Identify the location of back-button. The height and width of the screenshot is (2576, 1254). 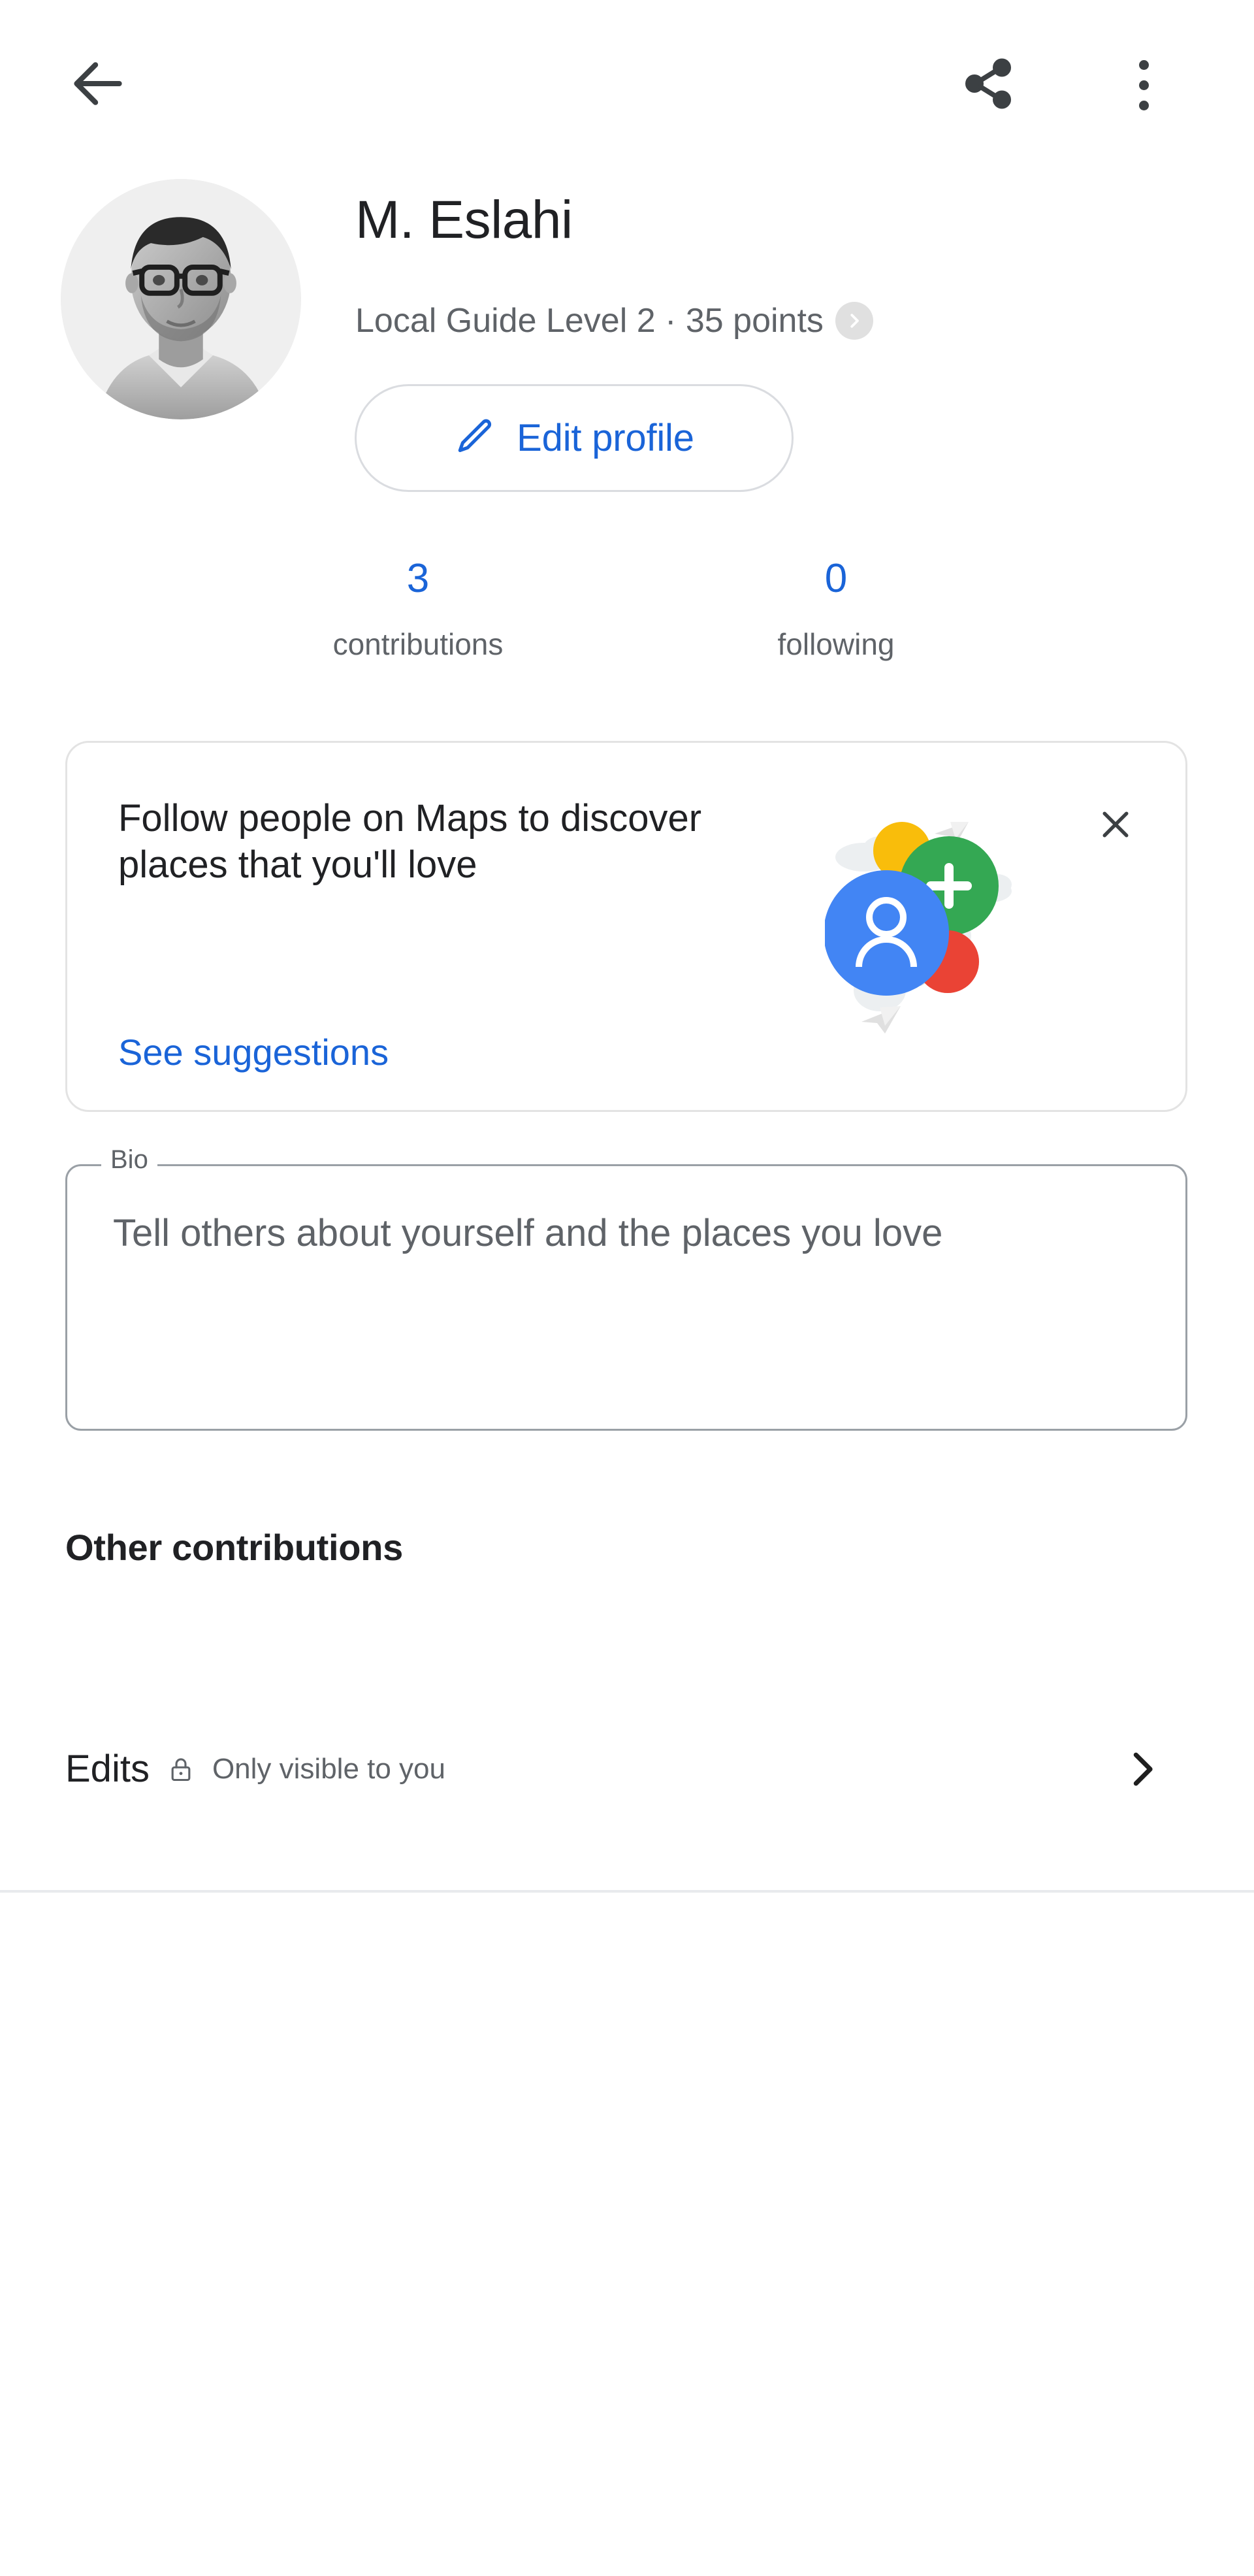
(98, 85).